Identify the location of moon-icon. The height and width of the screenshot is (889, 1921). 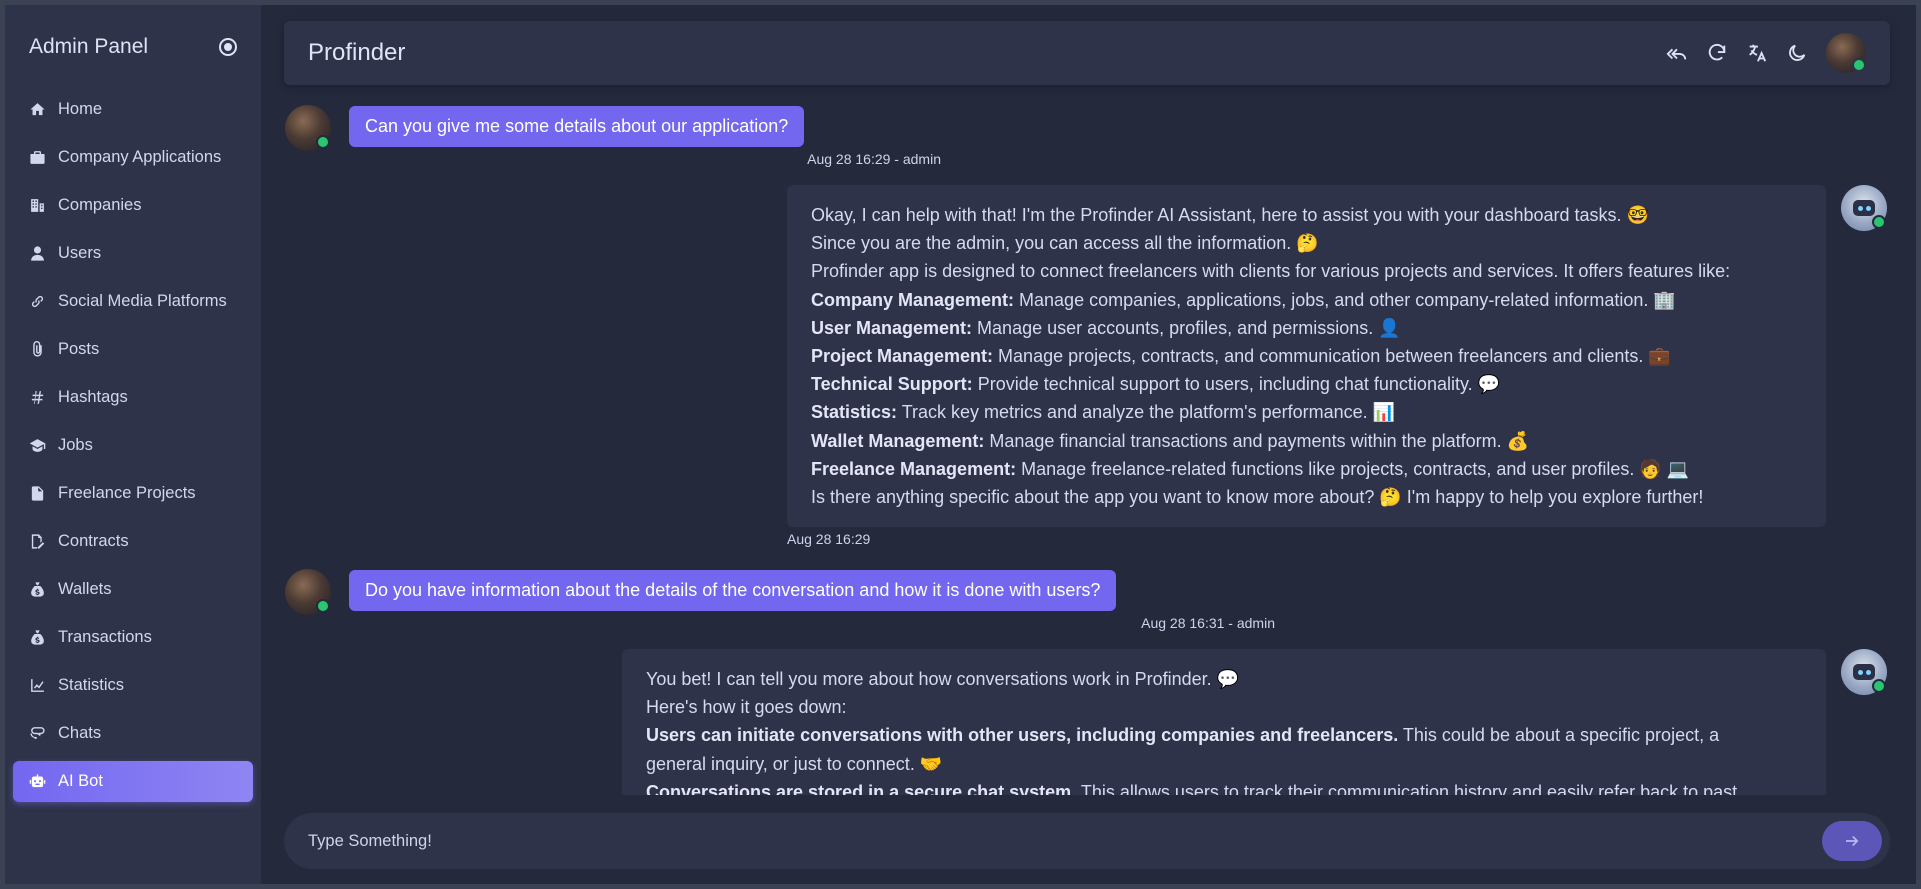
(1797, 53).